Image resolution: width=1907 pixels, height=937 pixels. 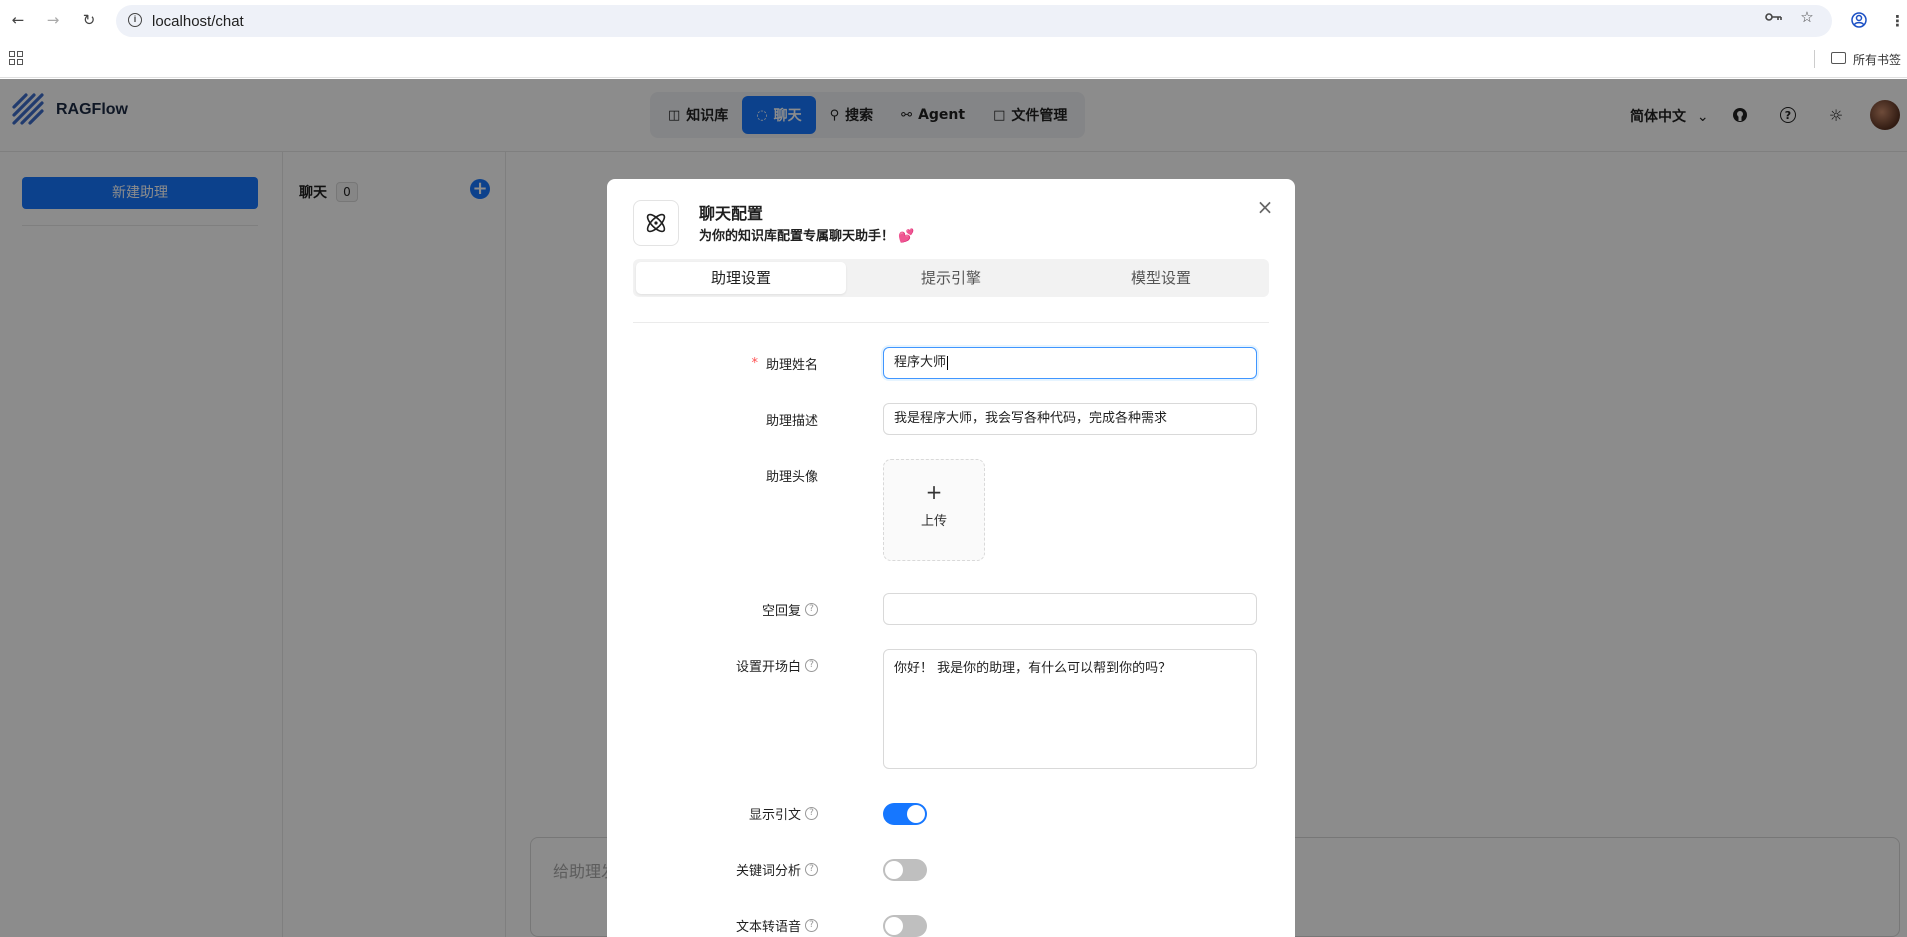 What do you see at coordinates (951, 322) in the screenshot?
I see `modal-divider` at bounding box center [951, 322].